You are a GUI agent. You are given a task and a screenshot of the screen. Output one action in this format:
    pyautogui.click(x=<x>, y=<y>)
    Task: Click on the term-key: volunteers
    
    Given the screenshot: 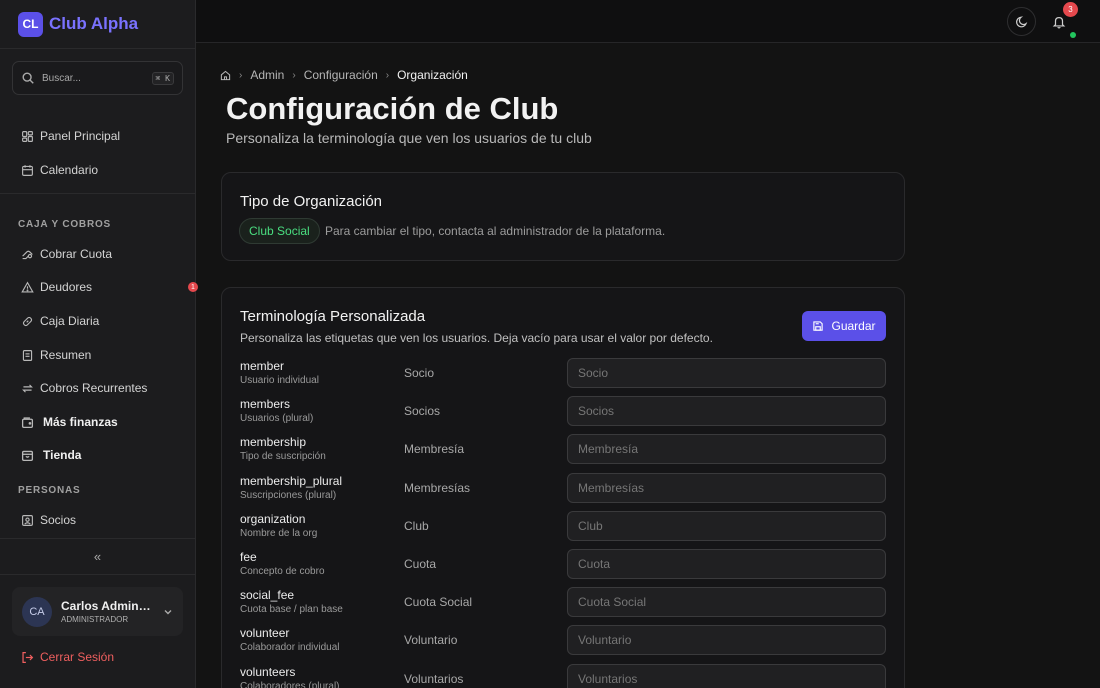 What is the action you would take?
    pyautogui.click(x=268, y=671)
    